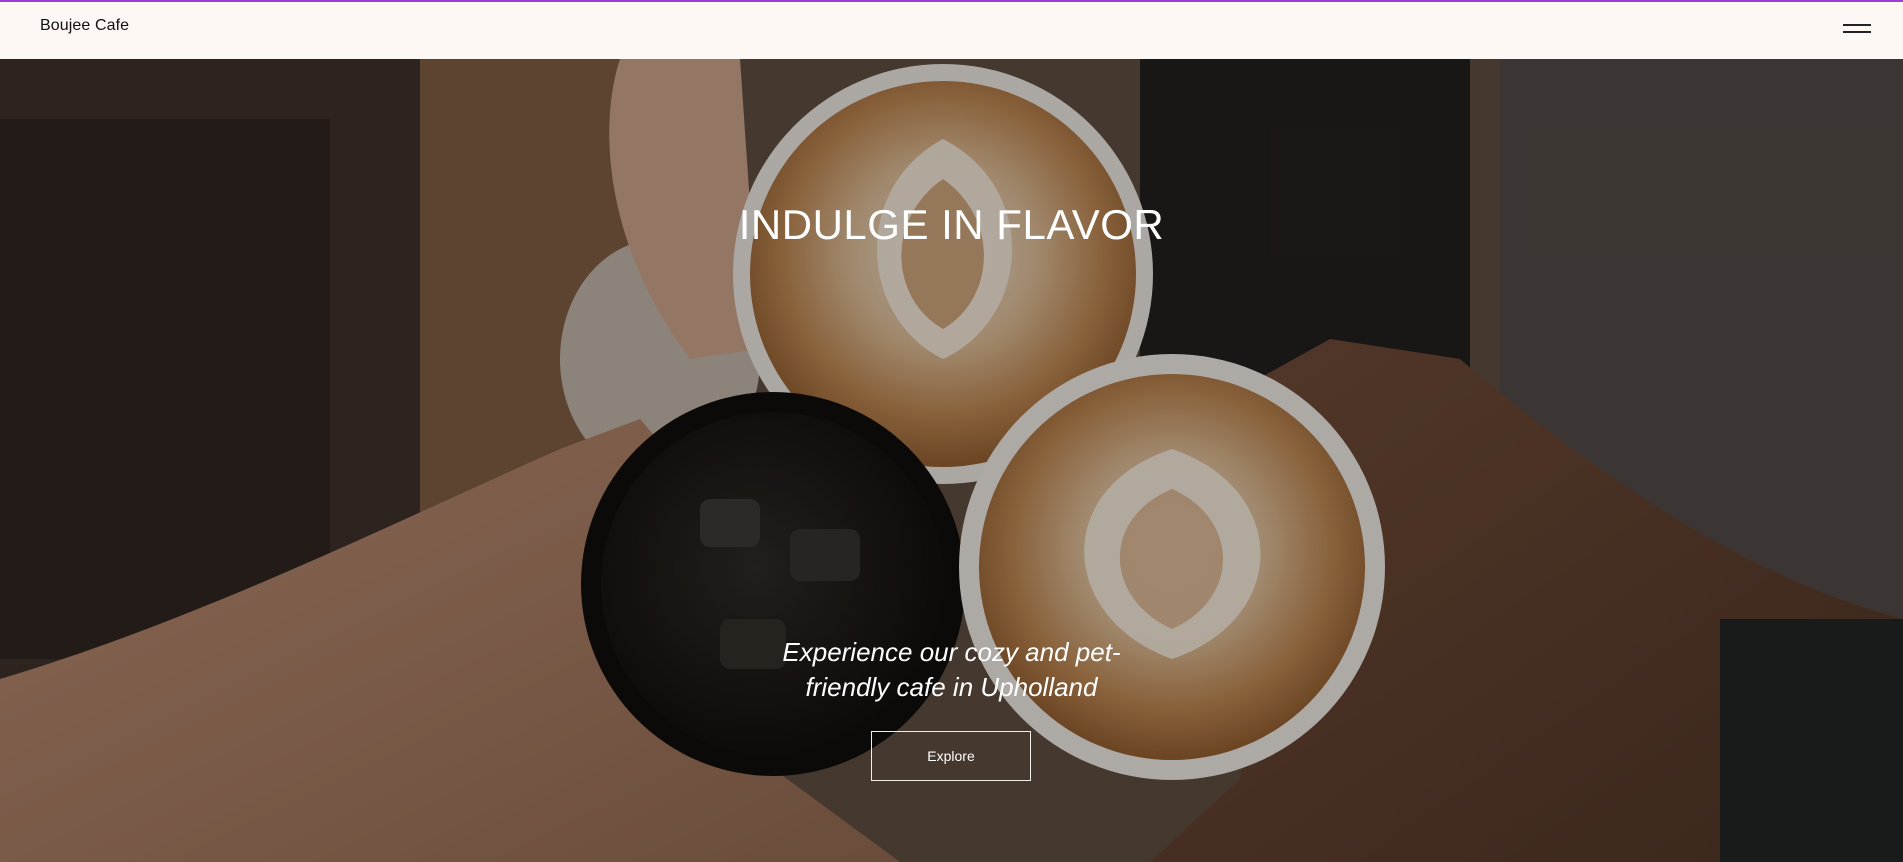 The width and height of the screenshot is (1903, 862). What do you see at coordinates (951, 1) in the screenshot?
I see `top-accent-line` at bounding box center [951, 1].